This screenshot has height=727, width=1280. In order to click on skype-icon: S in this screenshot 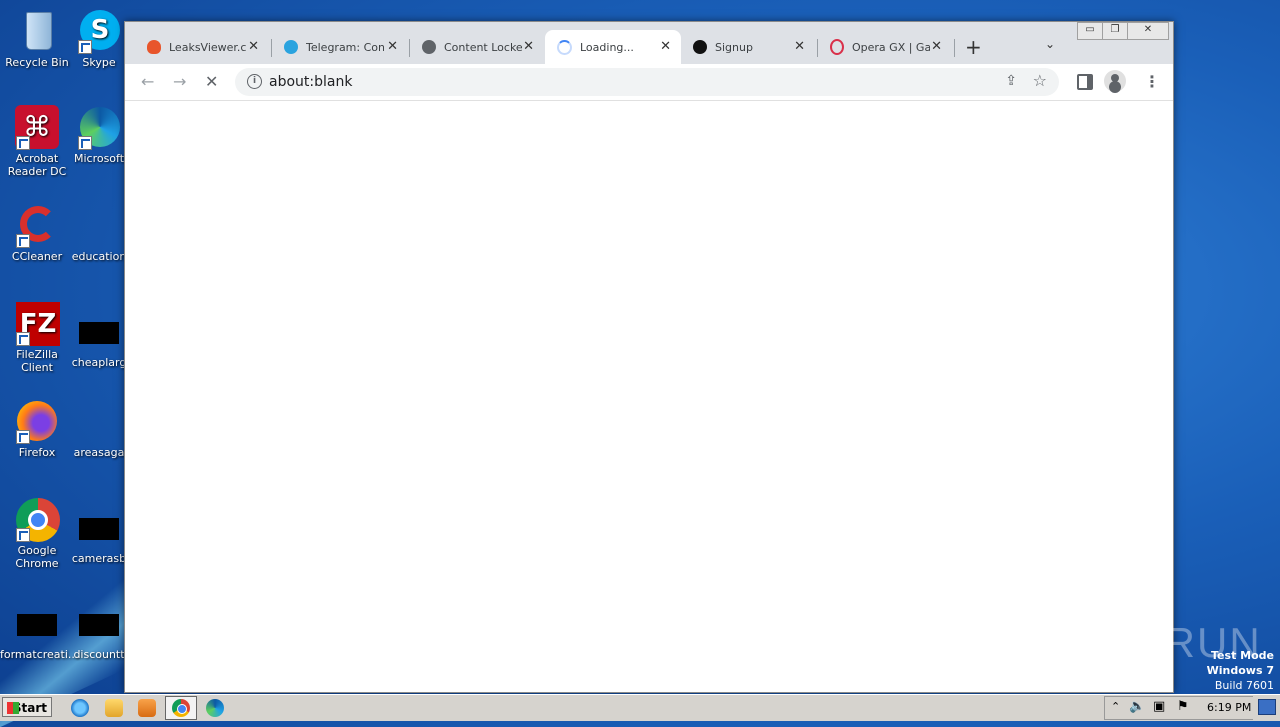, I will do `click(99, 31)`.